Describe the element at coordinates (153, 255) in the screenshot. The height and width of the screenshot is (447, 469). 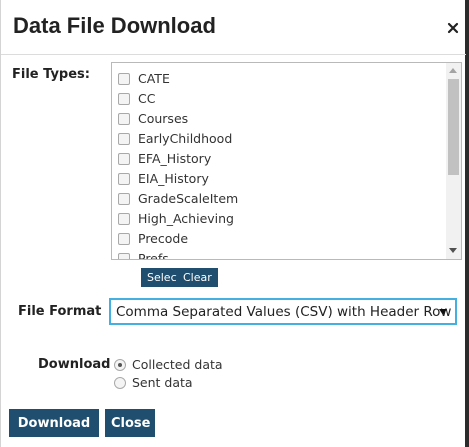
I see `file-type-label: Prefs` at that location.